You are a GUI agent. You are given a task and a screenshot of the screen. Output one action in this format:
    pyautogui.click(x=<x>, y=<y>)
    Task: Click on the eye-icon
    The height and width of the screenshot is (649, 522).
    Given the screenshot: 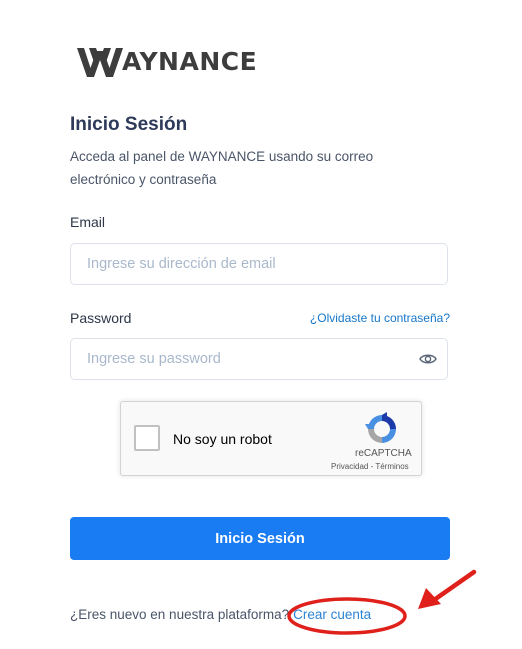 What is the action you would take?
    pyautogui.click(x=428, y=359)
    